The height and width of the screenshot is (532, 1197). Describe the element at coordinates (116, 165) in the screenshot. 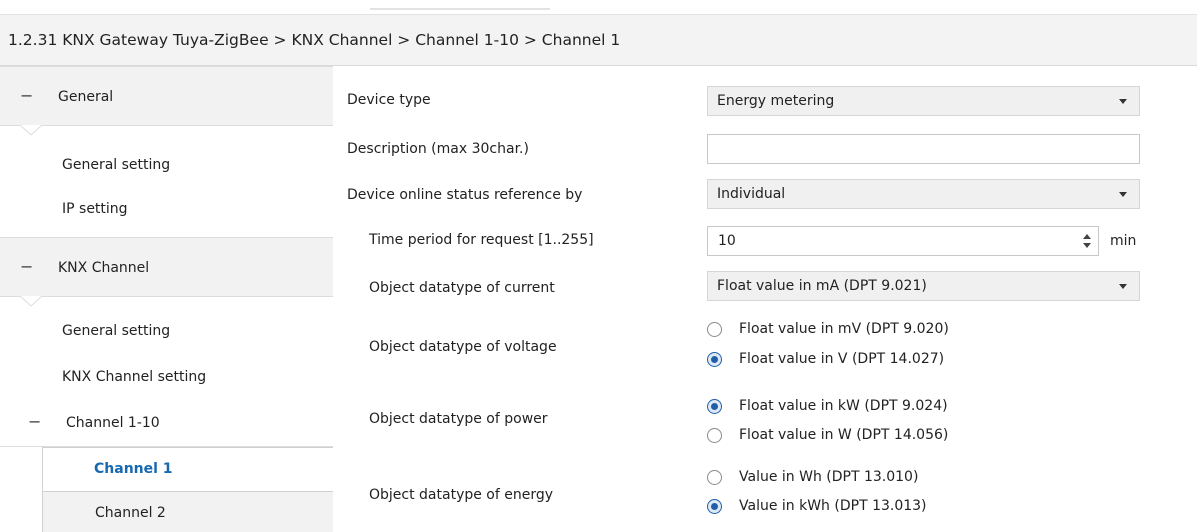

I see `sidebar-item-general-setting: General setting` at that location.